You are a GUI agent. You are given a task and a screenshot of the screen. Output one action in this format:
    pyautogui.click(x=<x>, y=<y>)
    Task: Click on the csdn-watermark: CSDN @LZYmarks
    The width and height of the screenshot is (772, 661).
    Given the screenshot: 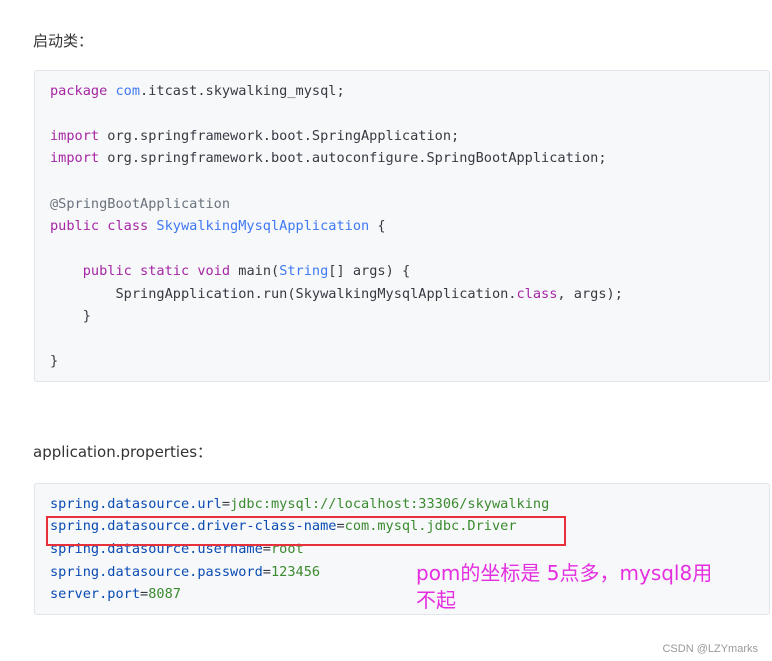 What is the action you would take?
    pyautogui.click(x=710, y=649)
    